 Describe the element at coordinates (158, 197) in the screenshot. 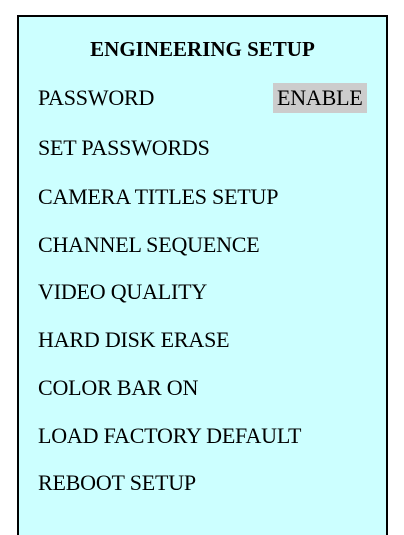

I see `camera-titles-setup-menu-item: CAMERA TITLES SETUP` at that location.